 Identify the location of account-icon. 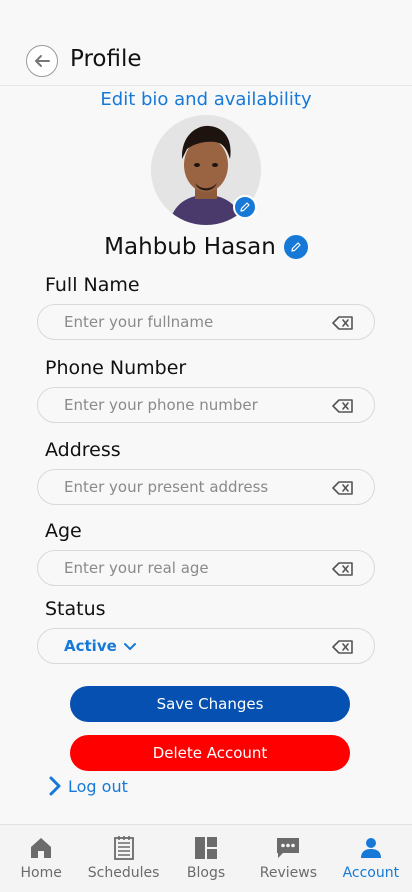
(370, 848).